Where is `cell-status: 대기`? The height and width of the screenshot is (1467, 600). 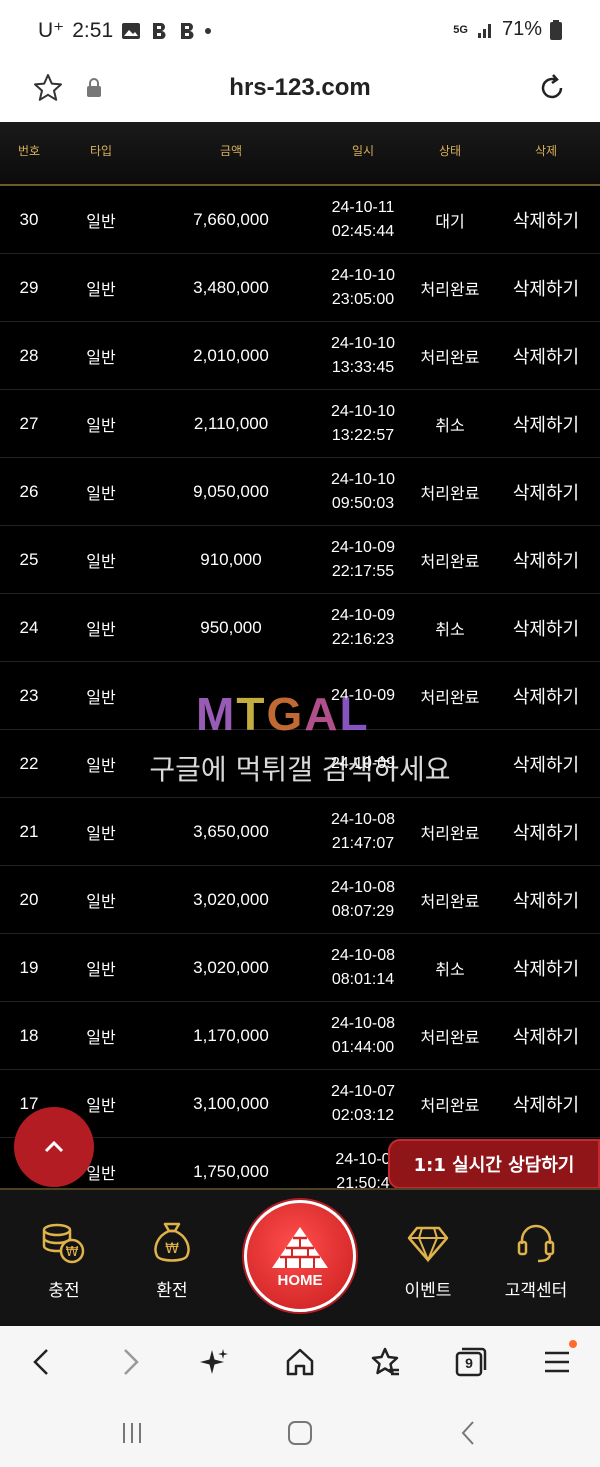
cell-status: 대기 is located at coordinates (450, 221).